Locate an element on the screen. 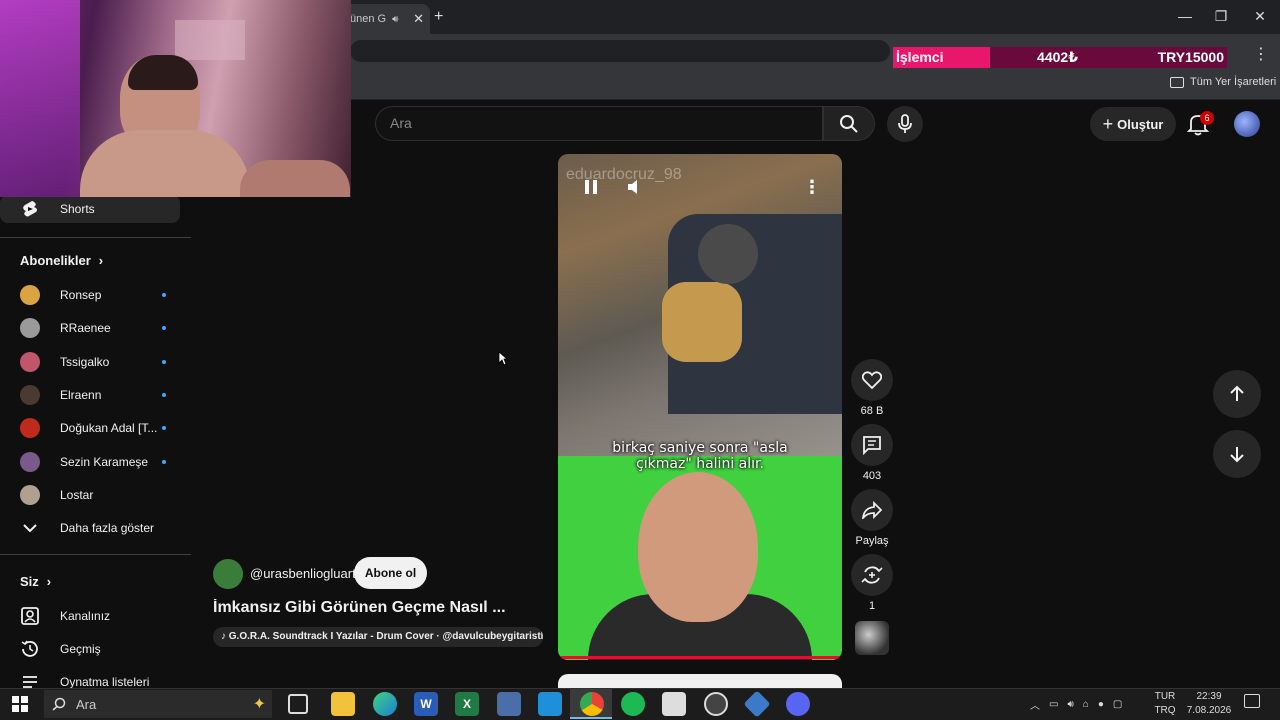  shorts-icon is located at coordinates (30, 209).